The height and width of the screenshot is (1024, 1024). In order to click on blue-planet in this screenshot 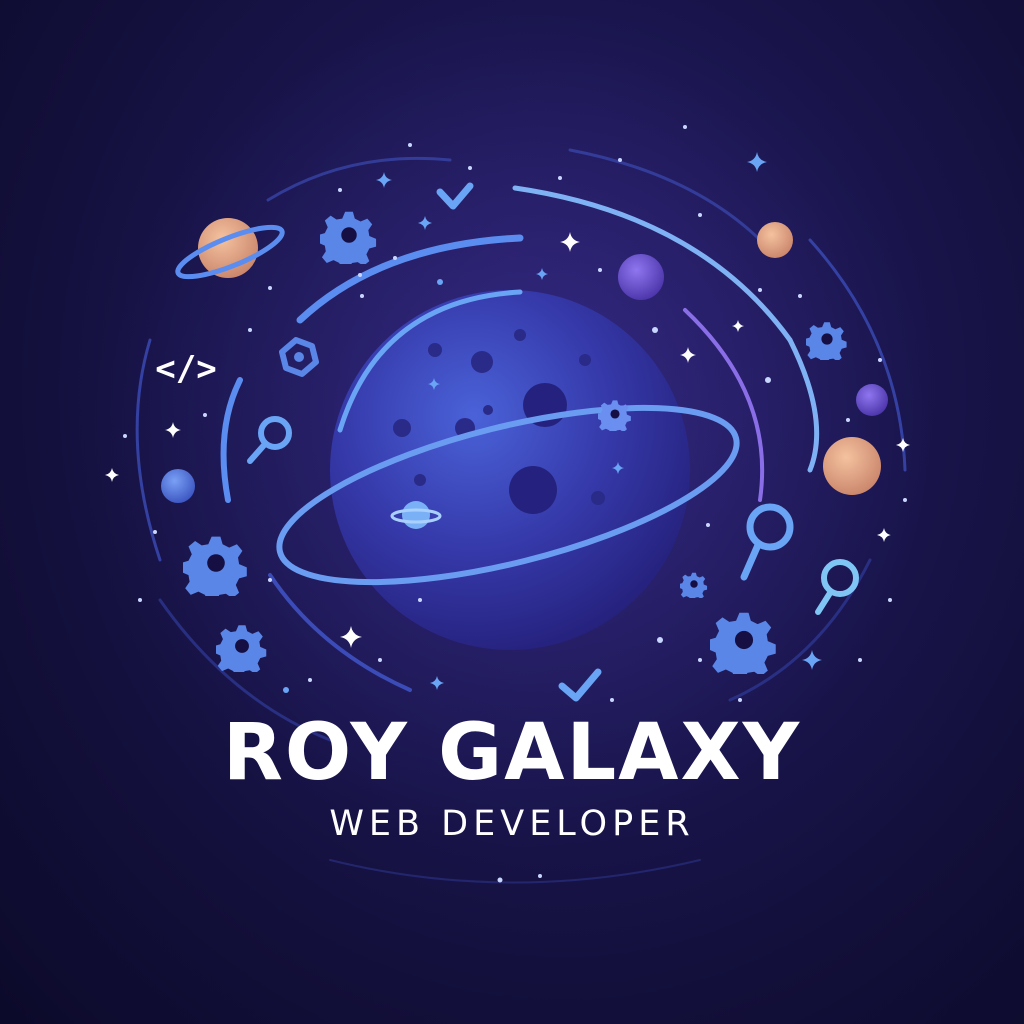, I will do `click(178, 486)`.